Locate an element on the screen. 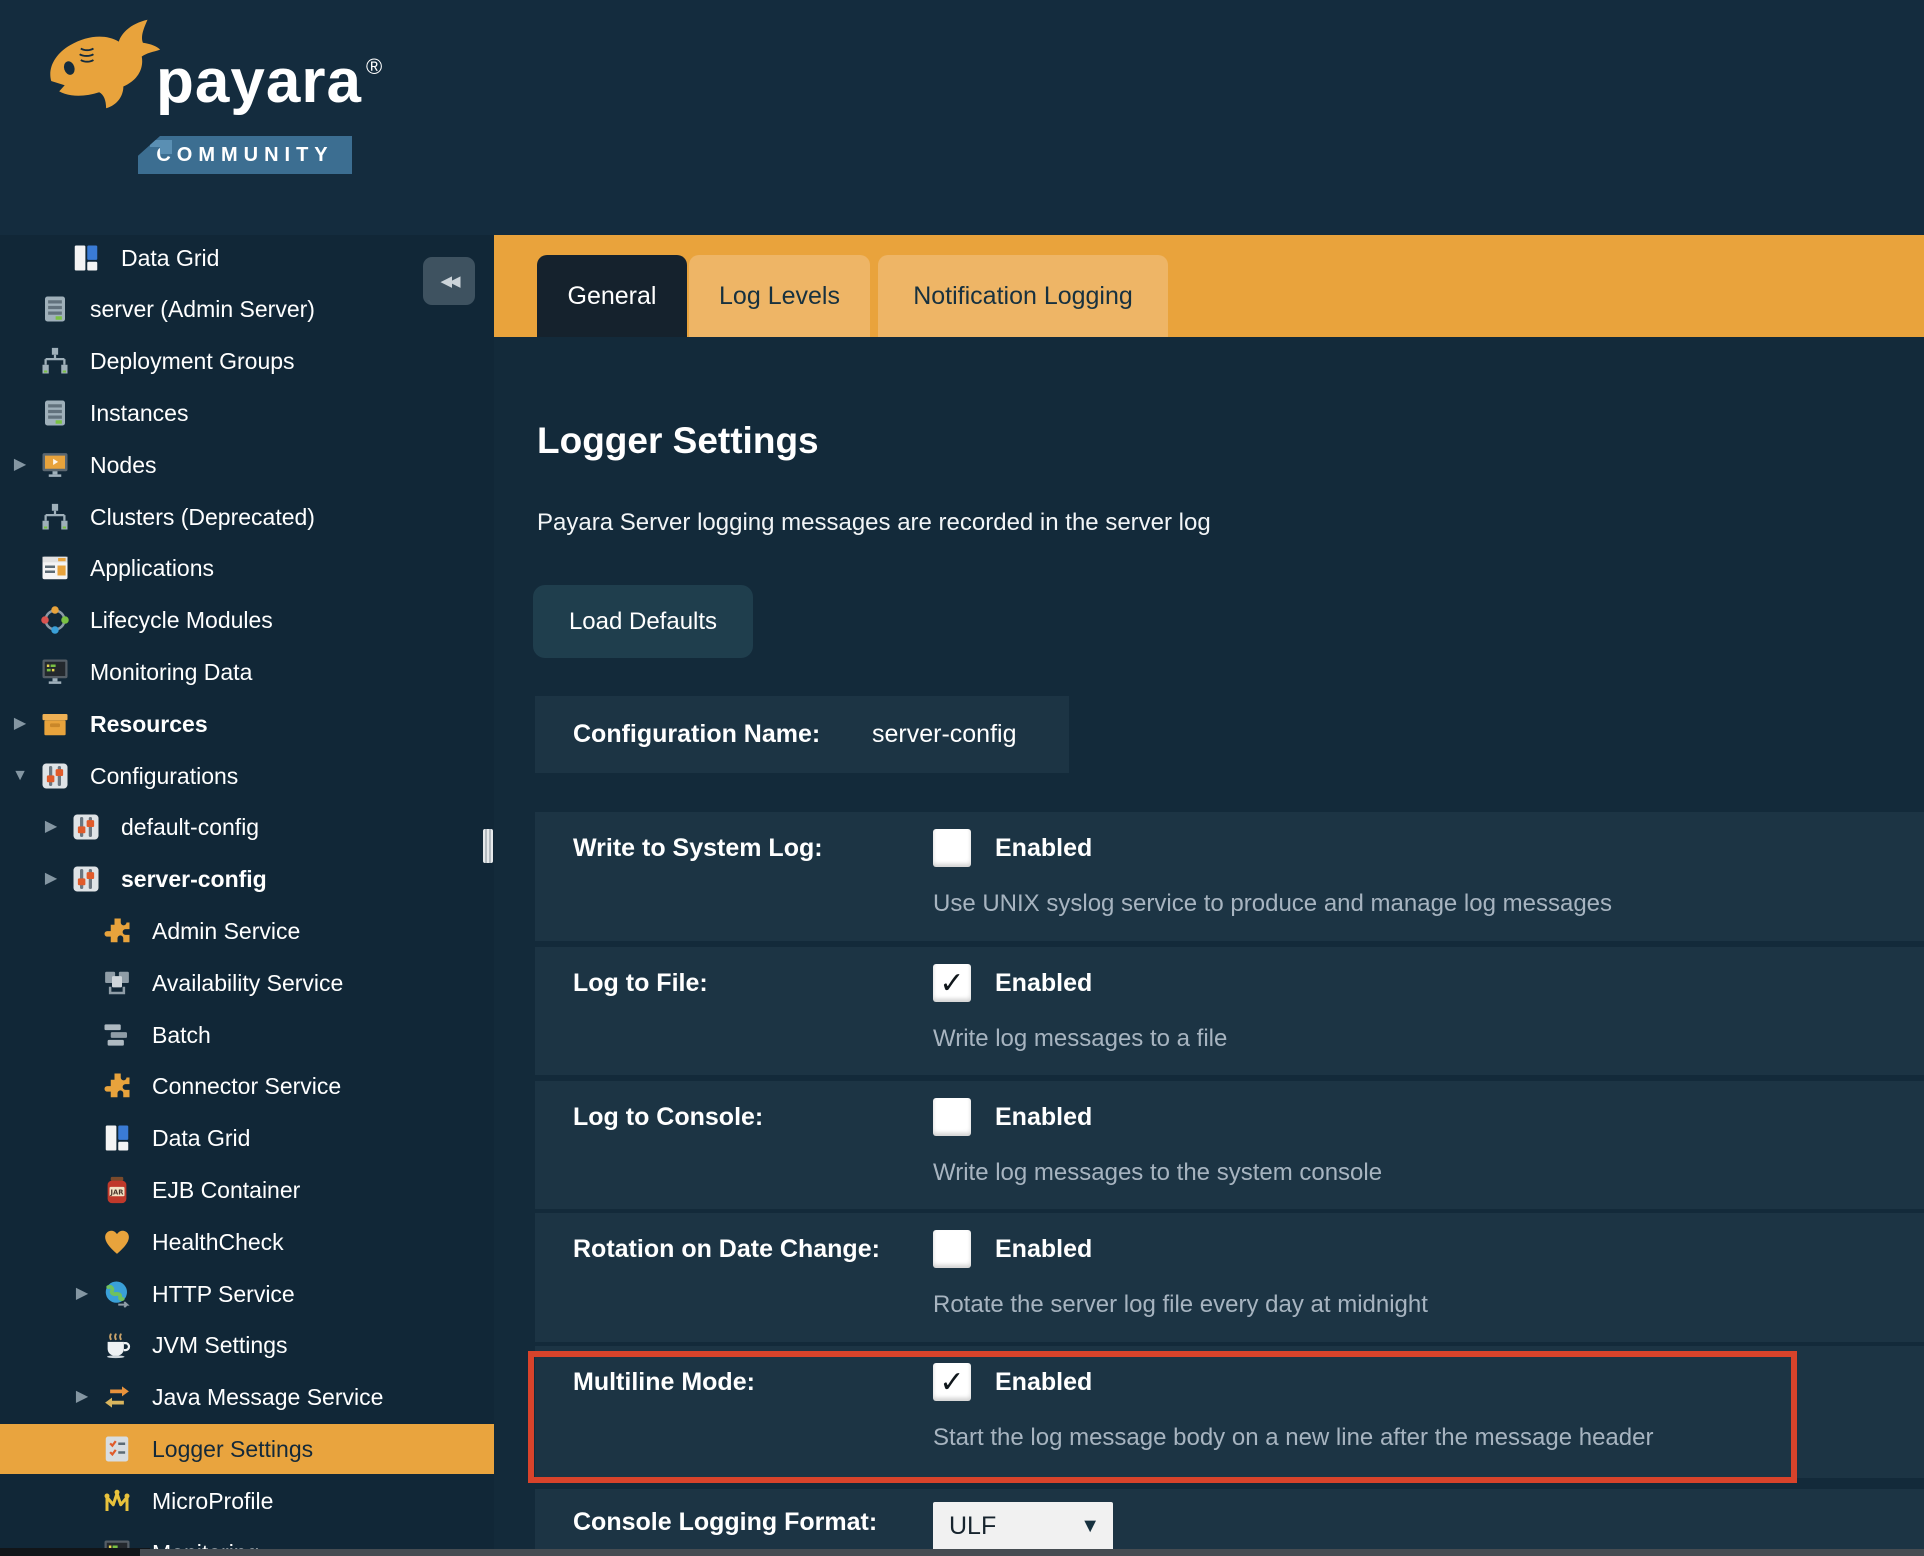 The width and height of the screenshot is (1924, 1556). deployment-groups-icon is located at coordinates (55, 361).